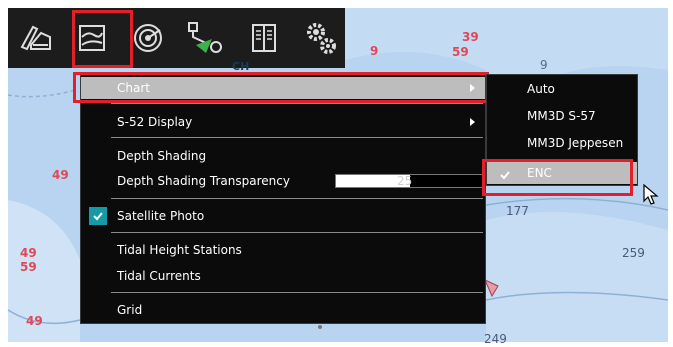 The image size is (673, 347). I want to click on menu-item-label: Satellite Photo, so click(161, 216).